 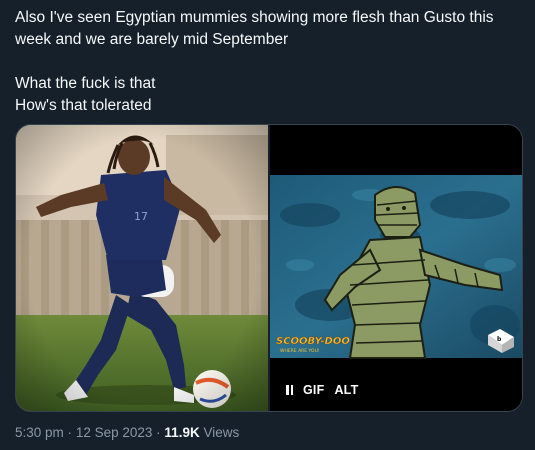 I want to click on tweet-paragraph-2-line-1: What the fuck is that, so click(x=85, y=83).